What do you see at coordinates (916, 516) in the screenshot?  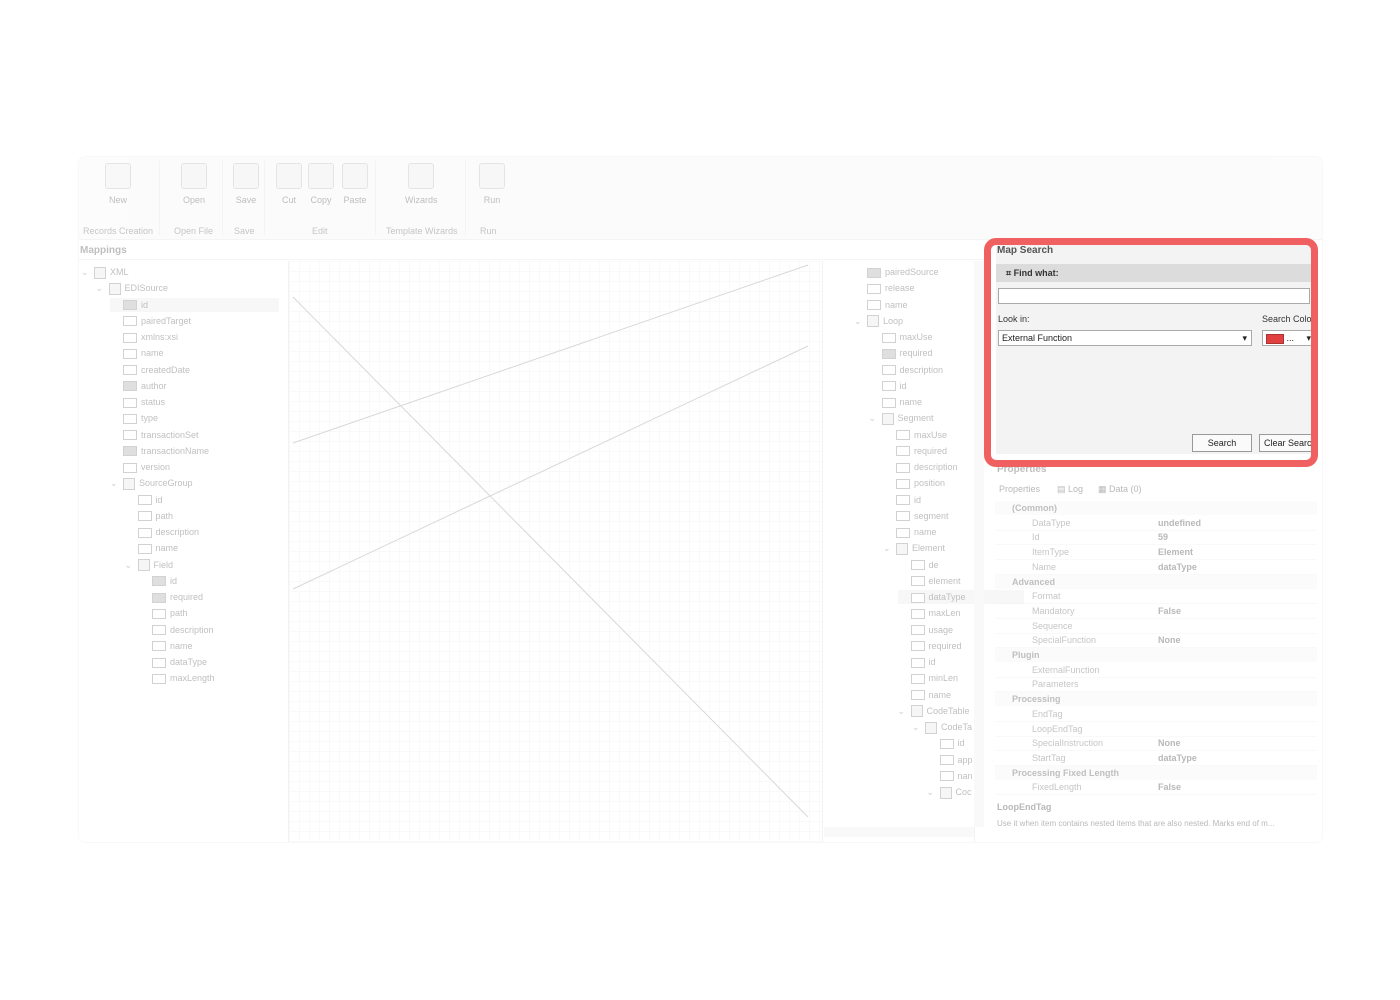 I see `tree-node: segment` at bounding box center [916, 516].